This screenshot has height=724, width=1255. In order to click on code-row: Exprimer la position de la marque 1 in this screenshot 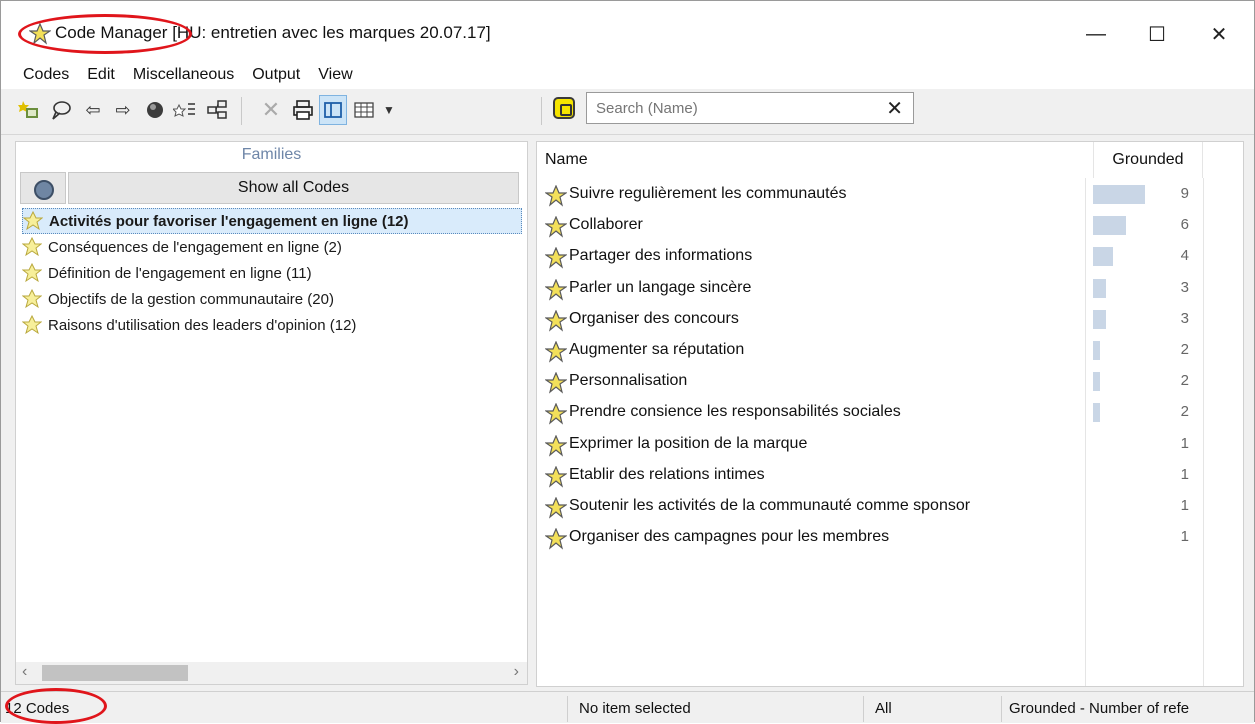, I will do `click(870, 445)`.